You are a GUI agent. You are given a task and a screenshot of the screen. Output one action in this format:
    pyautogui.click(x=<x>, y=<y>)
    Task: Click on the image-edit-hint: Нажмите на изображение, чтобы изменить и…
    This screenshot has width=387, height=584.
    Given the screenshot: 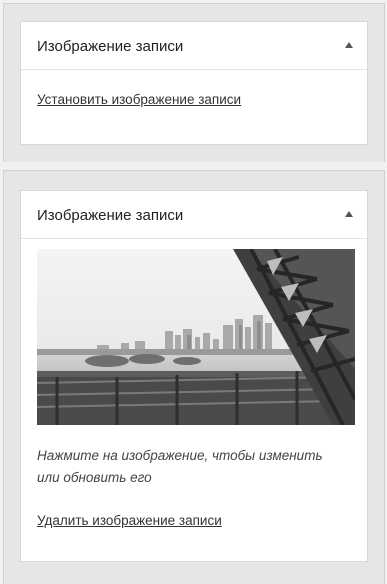 What is the action you would take?
    pyautogui.click(x=180, y=466)
    